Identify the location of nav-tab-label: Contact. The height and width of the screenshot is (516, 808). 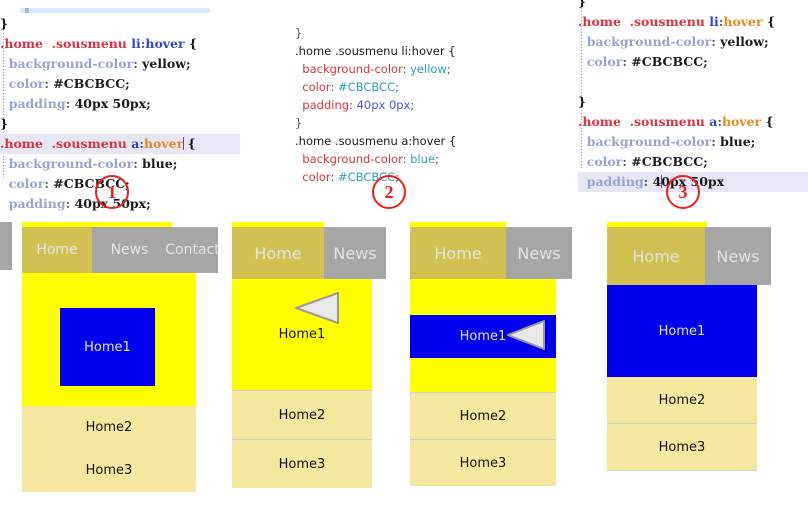
(191, 250).